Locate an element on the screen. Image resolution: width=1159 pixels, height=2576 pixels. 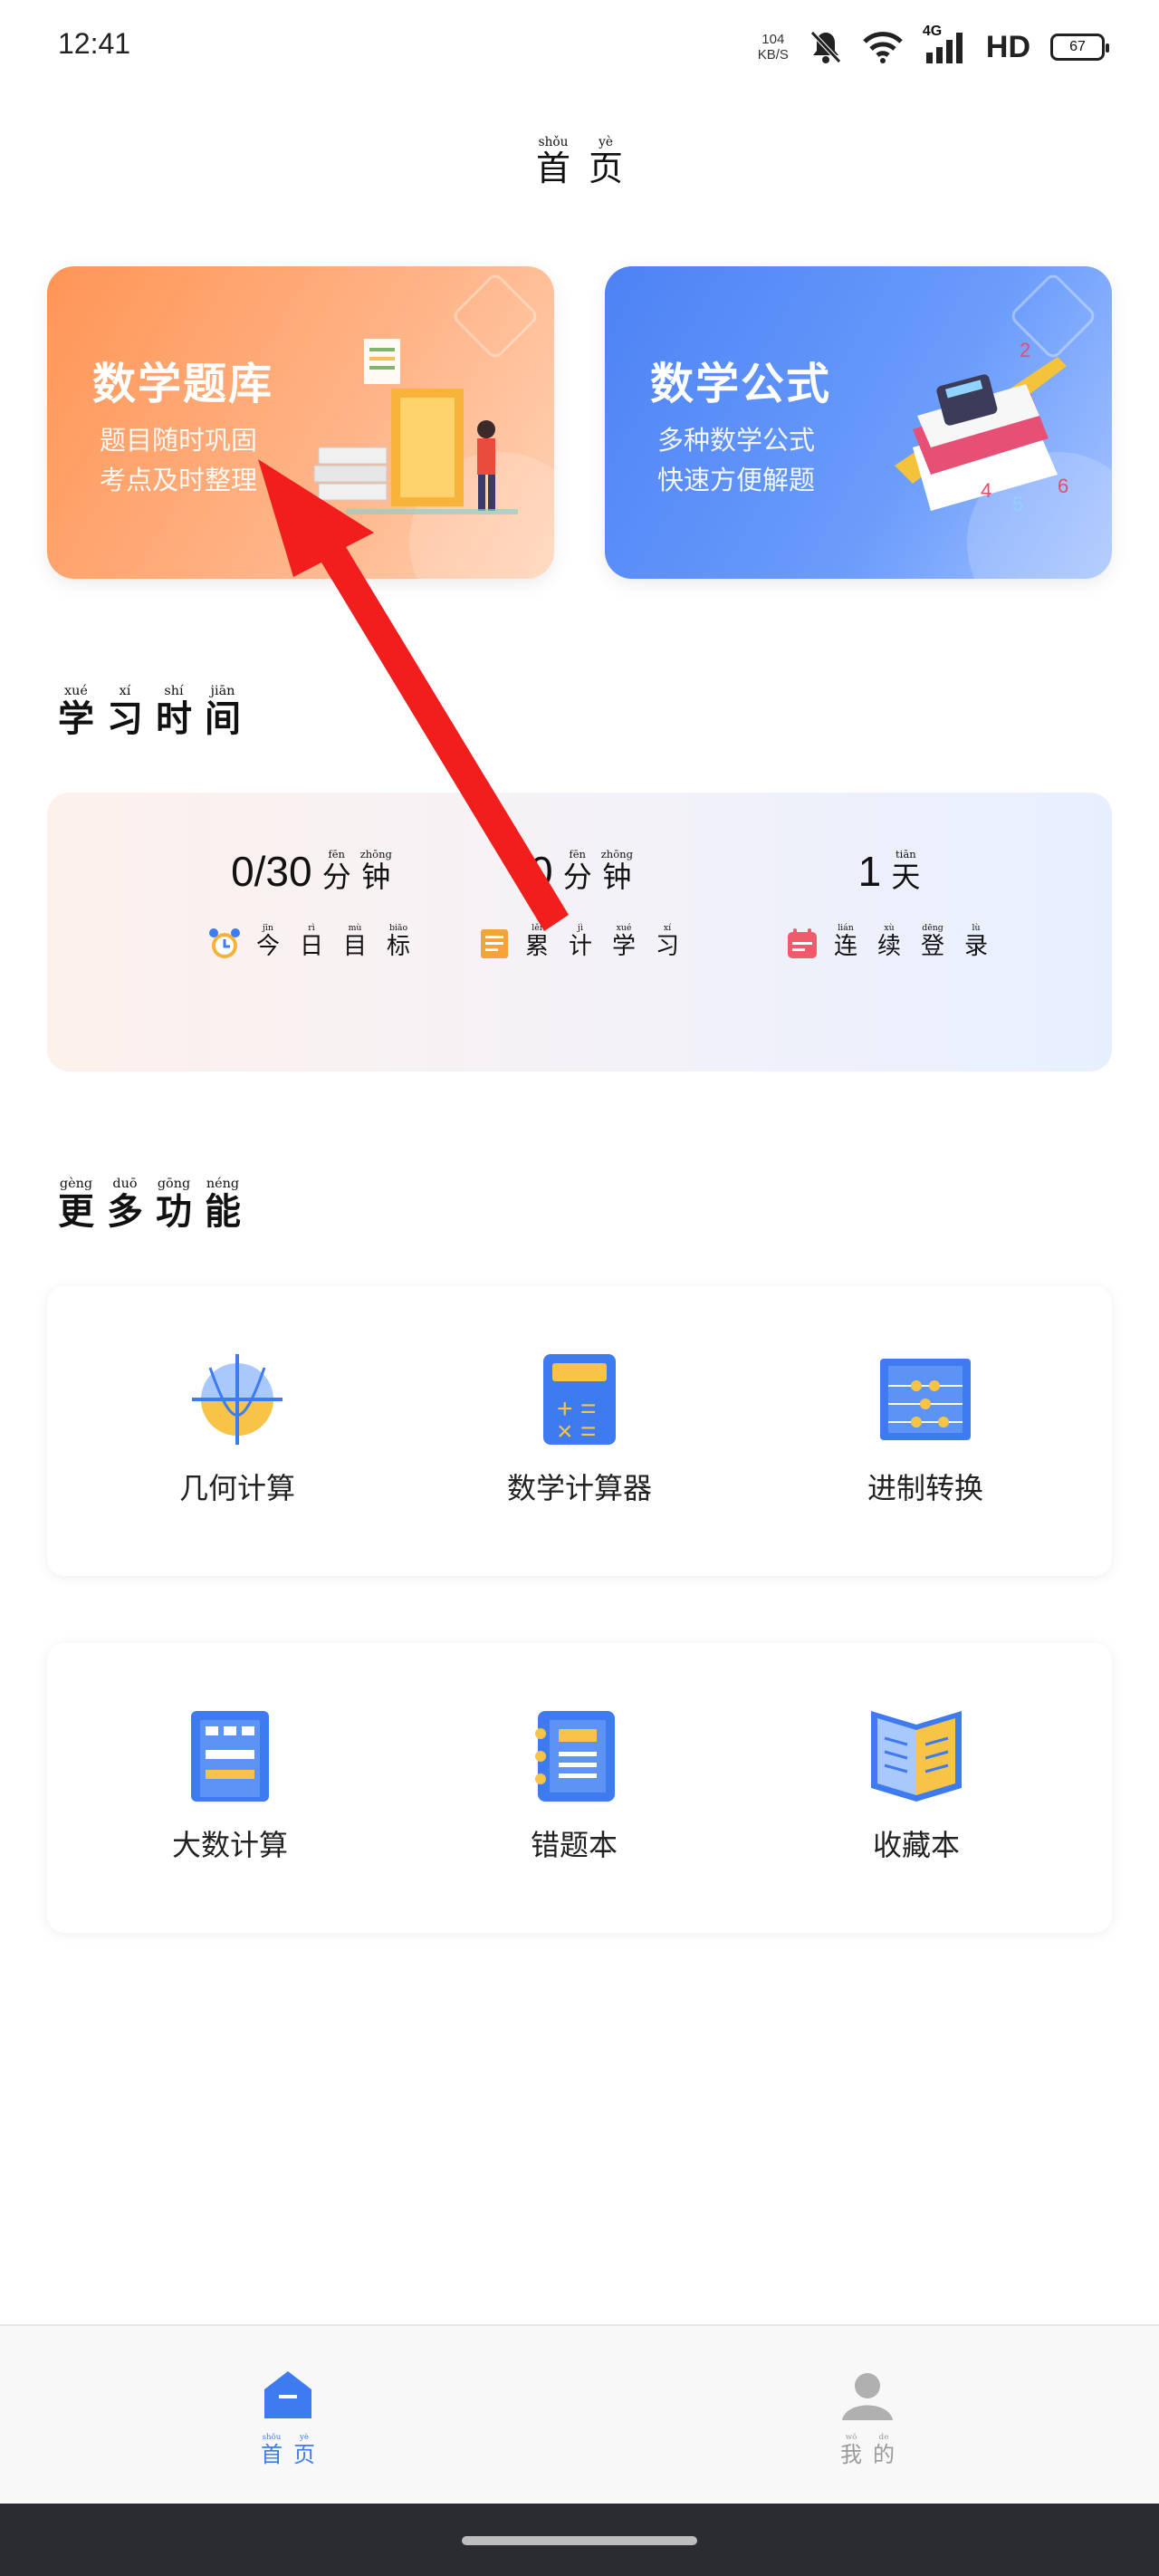
abacus-icon is located at coordinates (926, 1399).